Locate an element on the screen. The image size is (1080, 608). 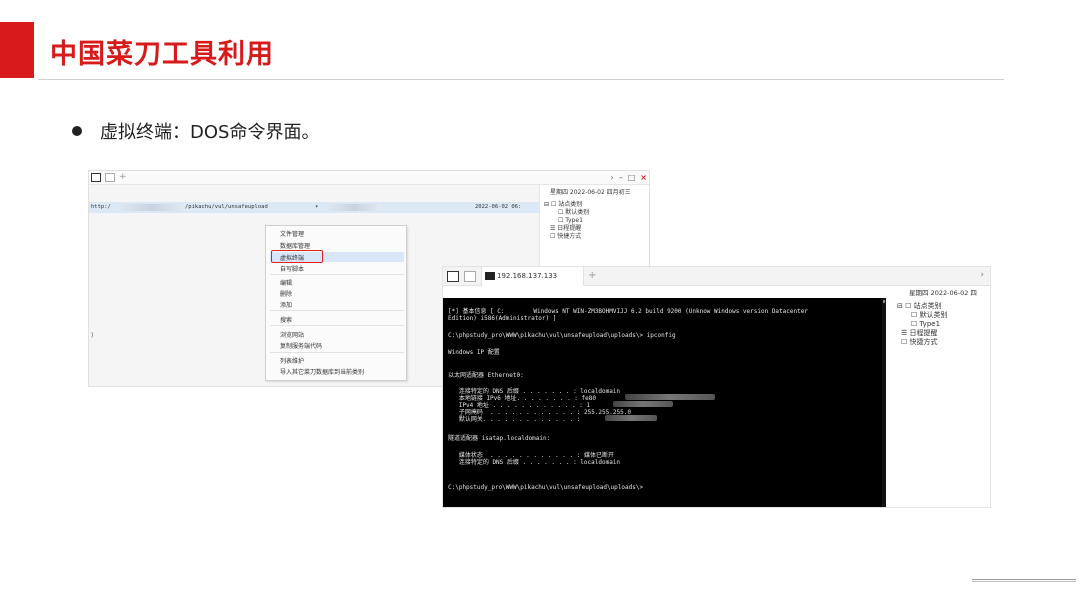
bullet-item: 虚拟终端：DOS命令界面。 is located at coordinates (195, 131).